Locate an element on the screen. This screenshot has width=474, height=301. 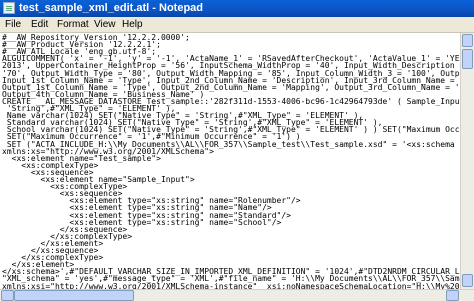
vertical-scrollbar is located at coordinates (467, 161).